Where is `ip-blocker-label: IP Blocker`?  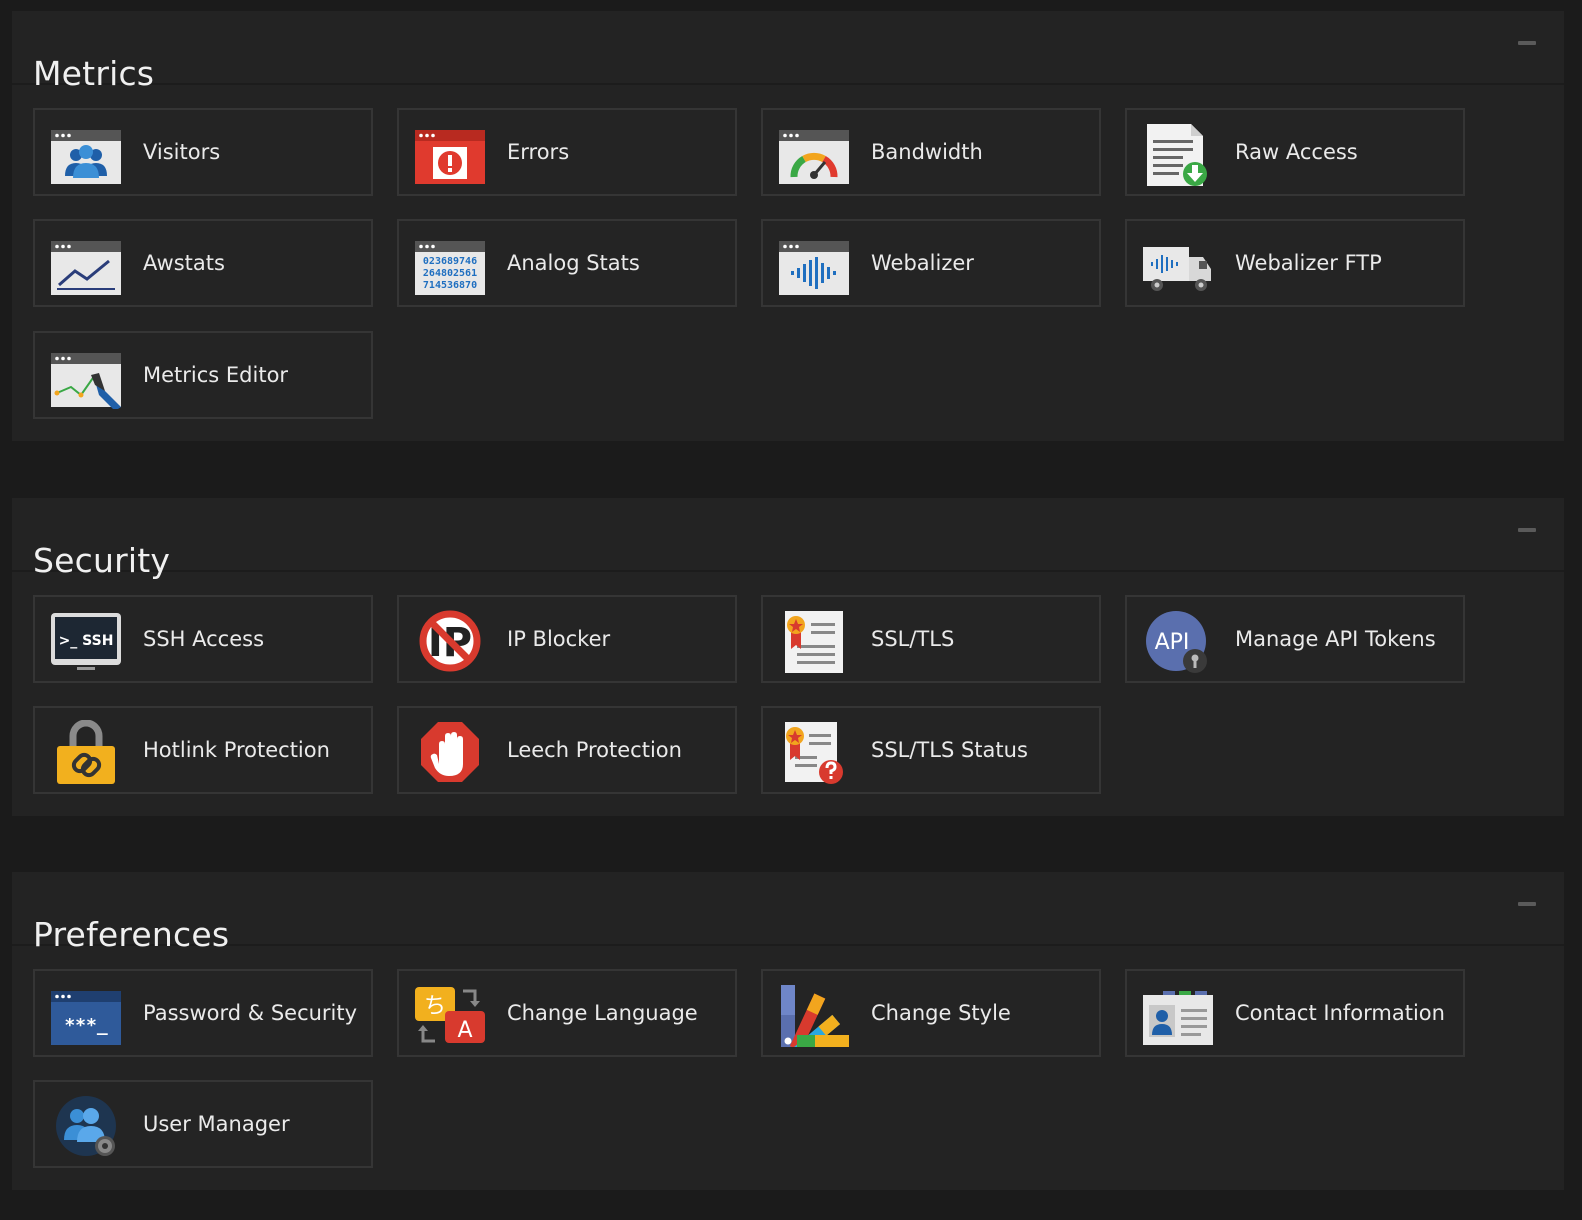 ip-blocker-label: IP Blocker is located at coordinates (559, 639).